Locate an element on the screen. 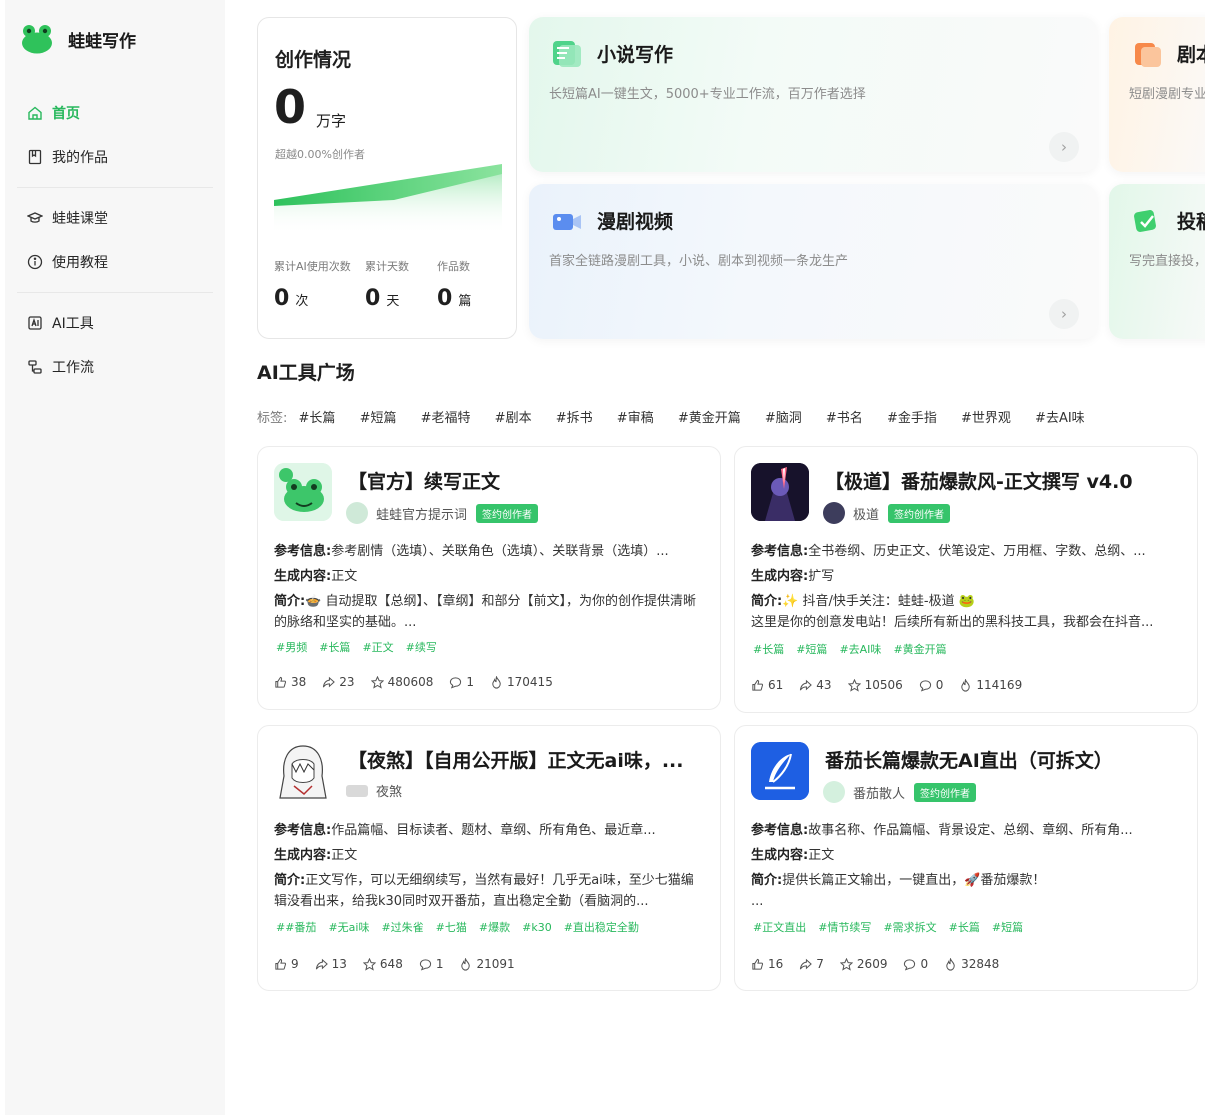 The width and height of the screenshot is (1205, 1115). star-button: 480608 is located at coordinates (401, 682).